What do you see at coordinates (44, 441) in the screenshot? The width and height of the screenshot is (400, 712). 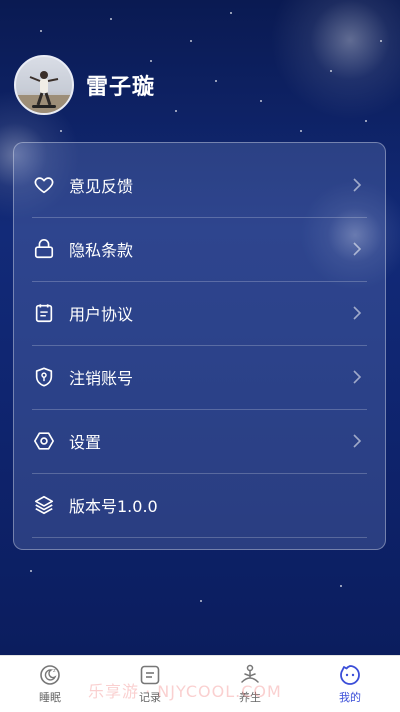 I see `hexagon-settings-icon` at bounding box center [44, 441].